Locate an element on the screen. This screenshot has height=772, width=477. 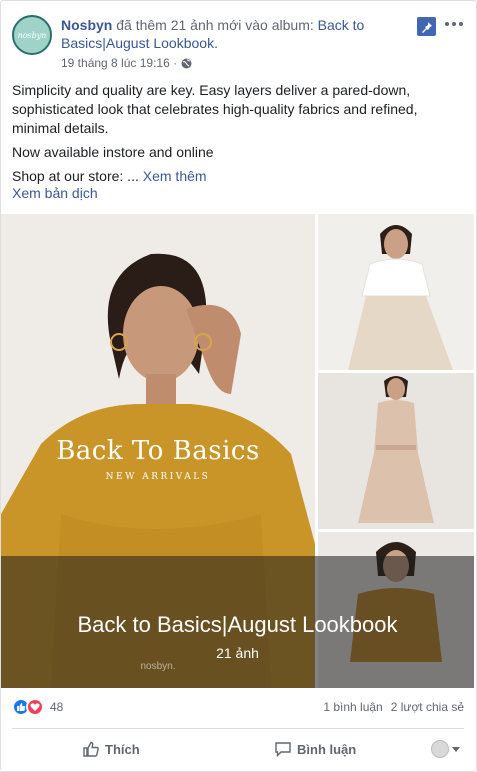
like-button-label: Thích is located at coordinates (122, 749).